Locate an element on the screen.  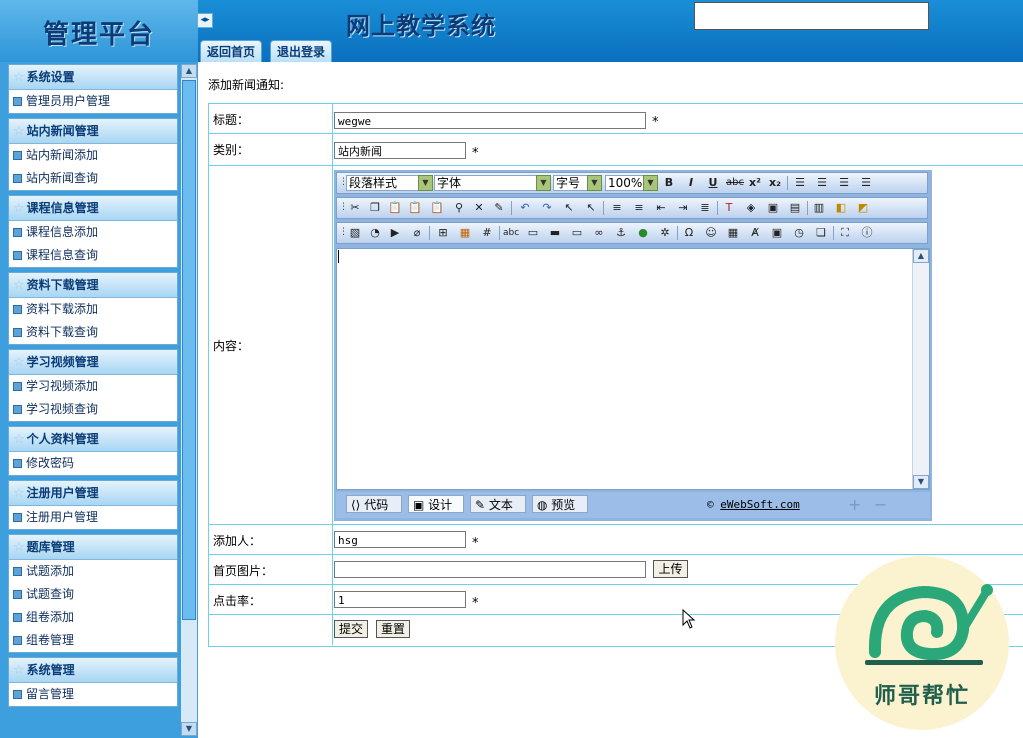
bold-icon: B is located at coordinates (669, 183).